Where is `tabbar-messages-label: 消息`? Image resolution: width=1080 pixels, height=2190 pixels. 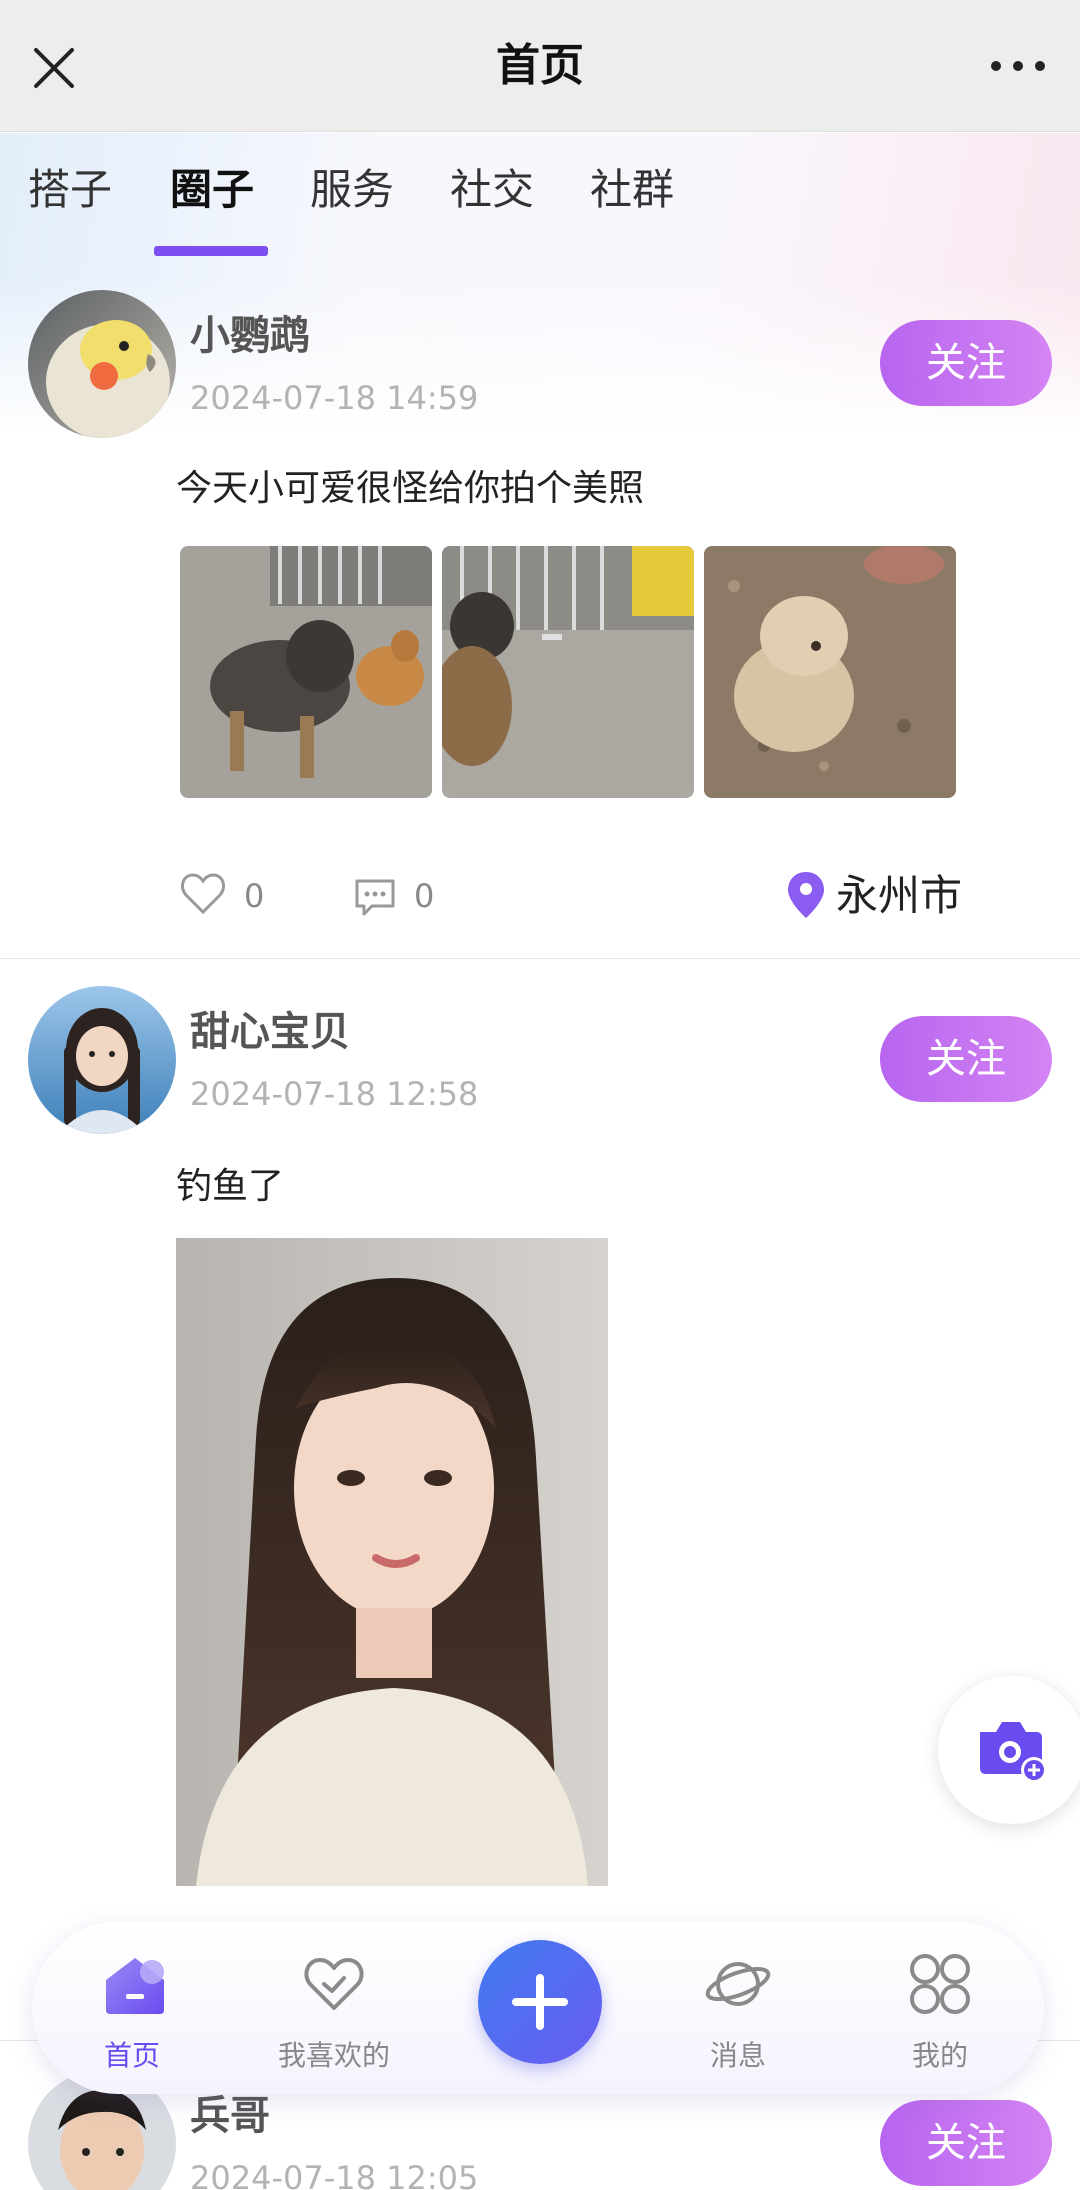 tabbar-messages-label: 消息 is located at coordinates (737, 2055).